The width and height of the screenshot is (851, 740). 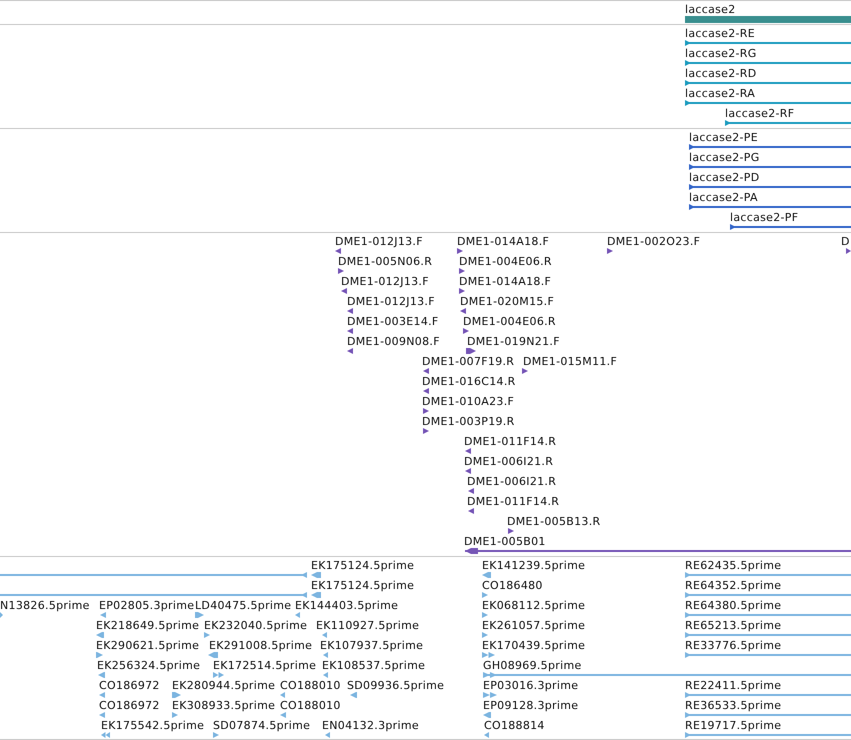 What do you see at coordinates (724, 157) in the screenshot?
I see `feature-label: laccase2-PG` at bounding box center [724, 157].